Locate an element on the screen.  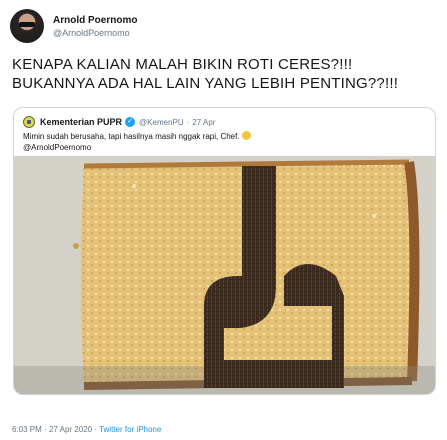
author-display-name: Arnold Poernomo is located at coordinates (95, 20).